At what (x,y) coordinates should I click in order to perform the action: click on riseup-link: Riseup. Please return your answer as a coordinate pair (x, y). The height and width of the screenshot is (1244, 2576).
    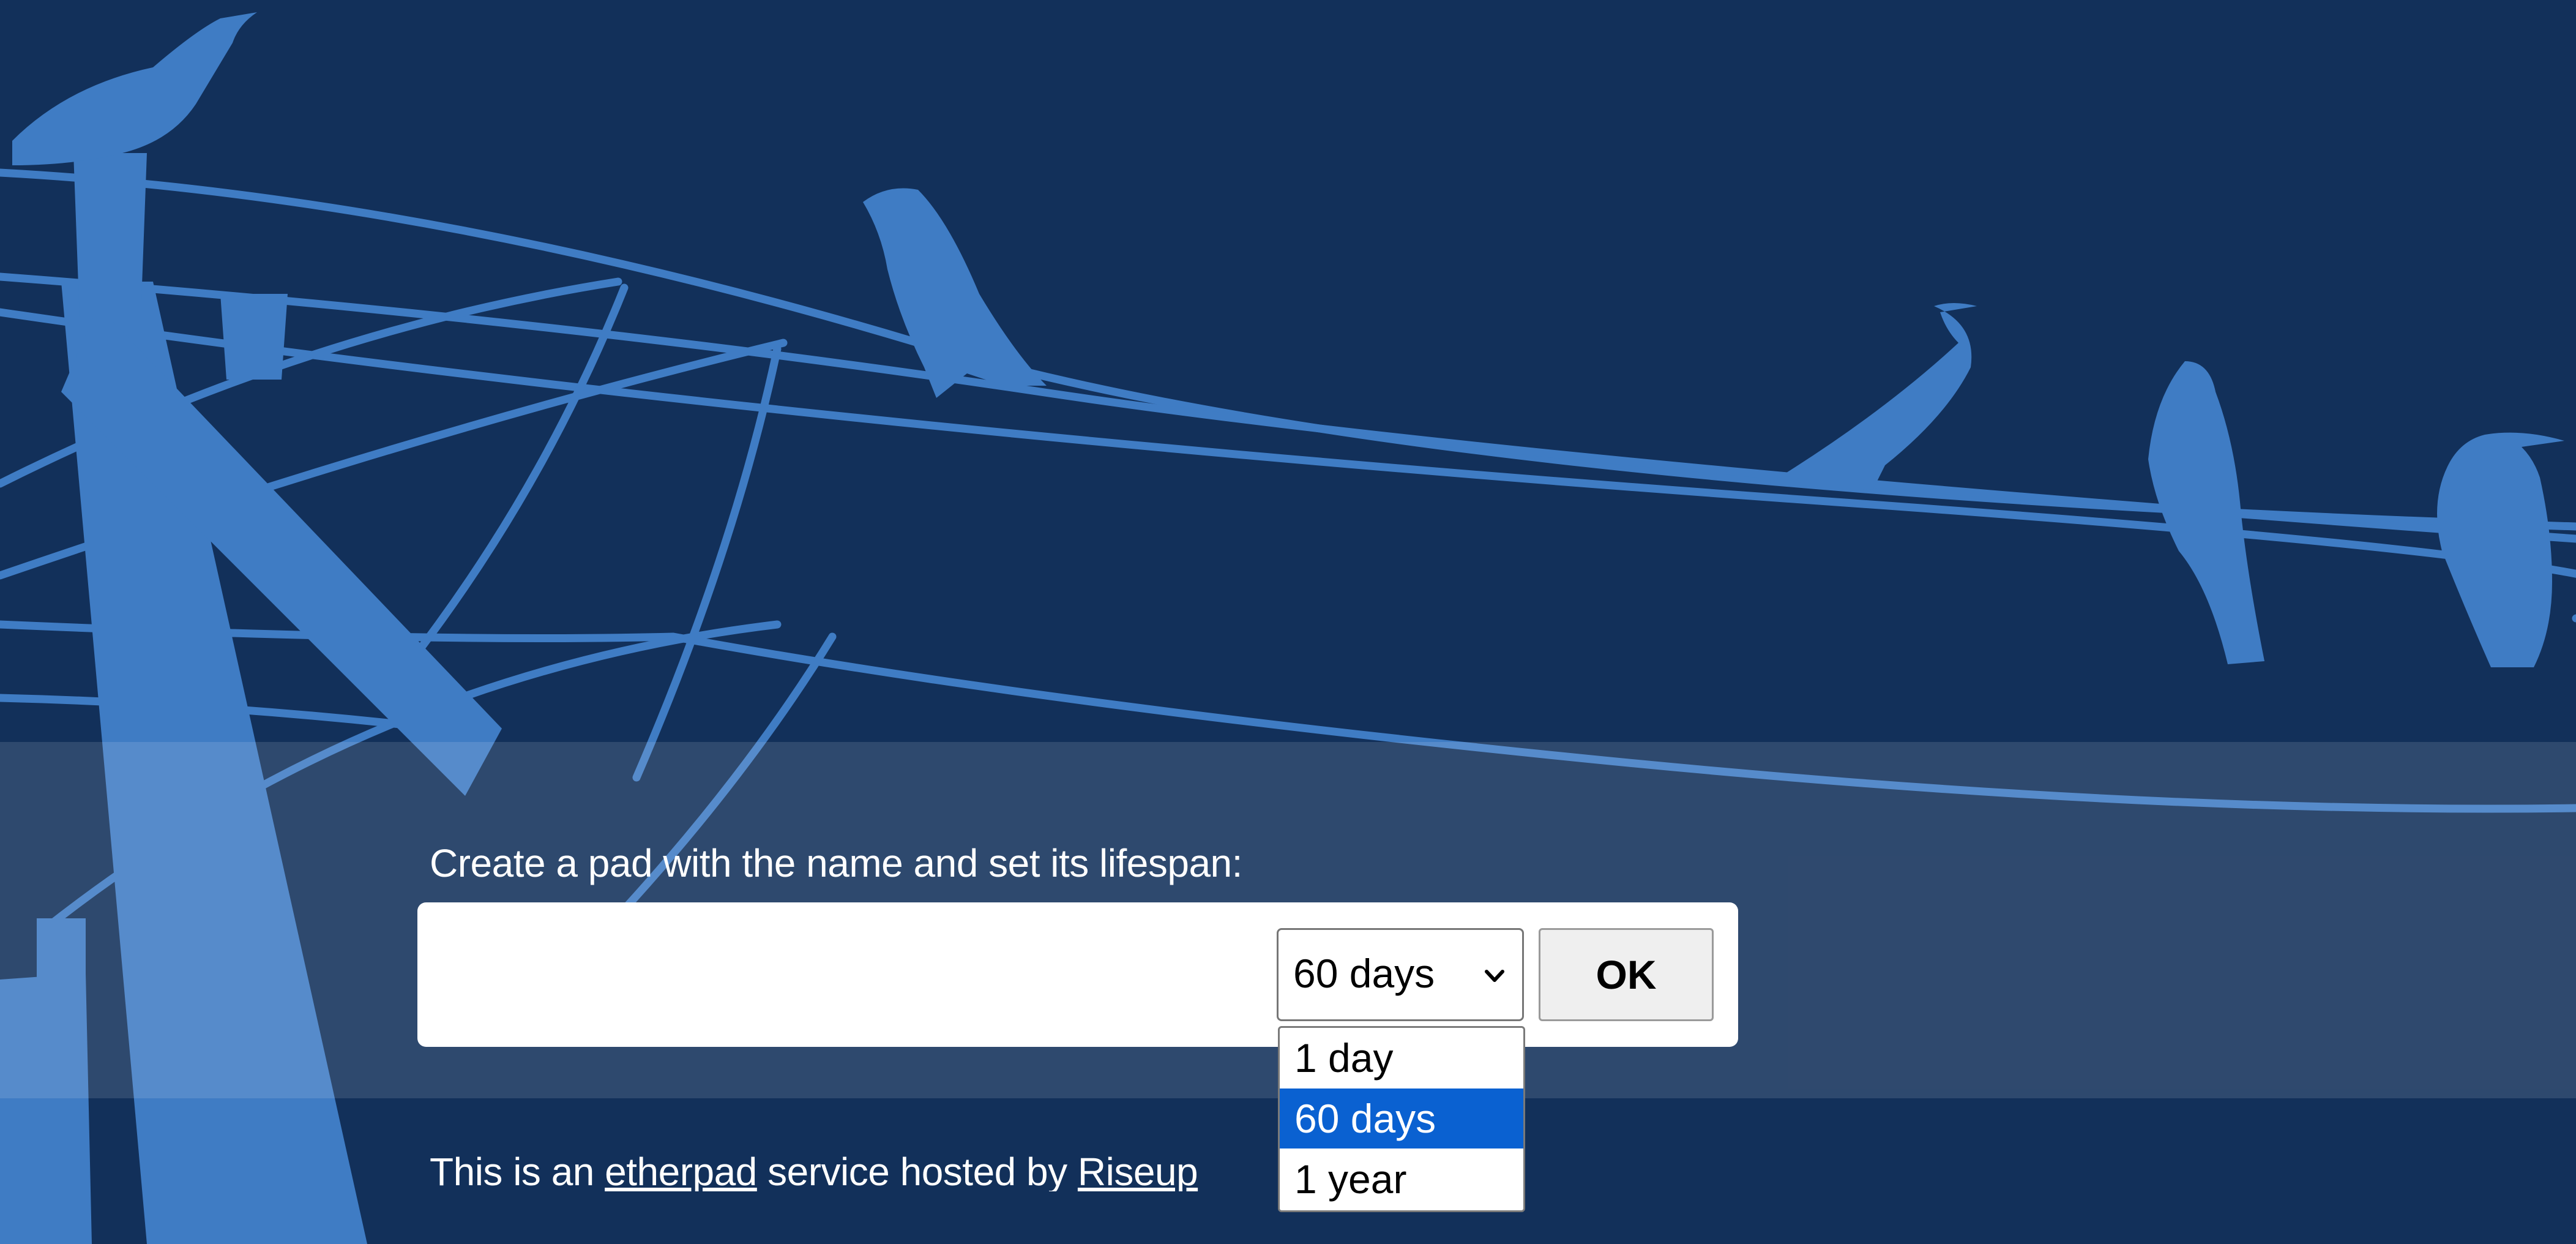
    Looking at the image, I should click on (1138, 1172).